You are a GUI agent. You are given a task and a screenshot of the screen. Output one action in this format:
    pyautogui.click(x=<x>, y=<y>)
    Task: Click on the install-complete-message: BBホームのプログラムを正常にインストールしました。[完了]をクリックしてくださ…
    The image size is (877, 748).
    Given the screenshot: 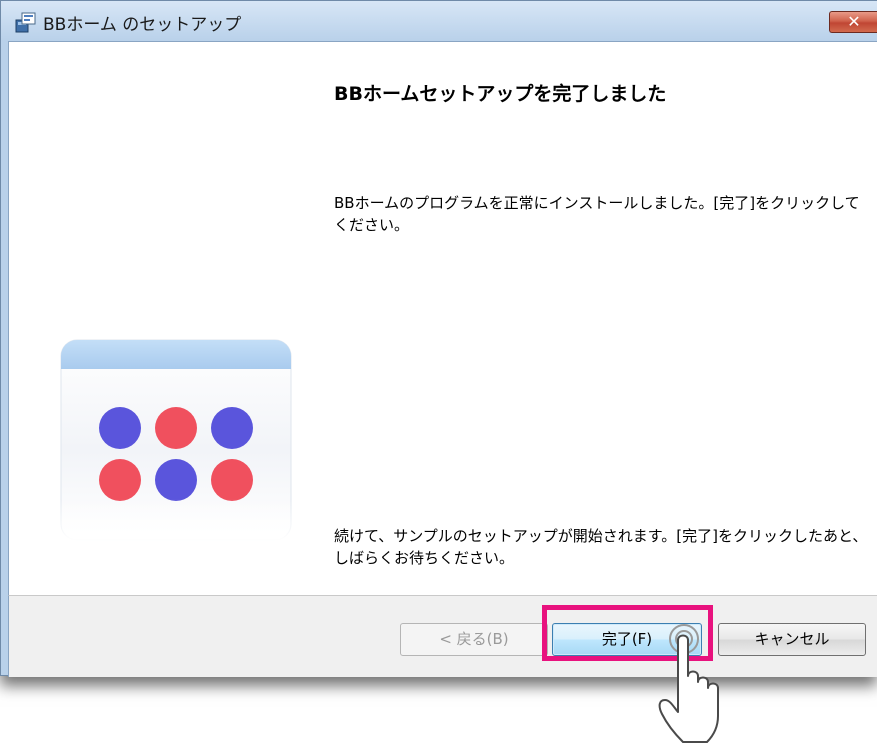 What is the action you would take?
    pyautogui.click(x=597, y=214)
    